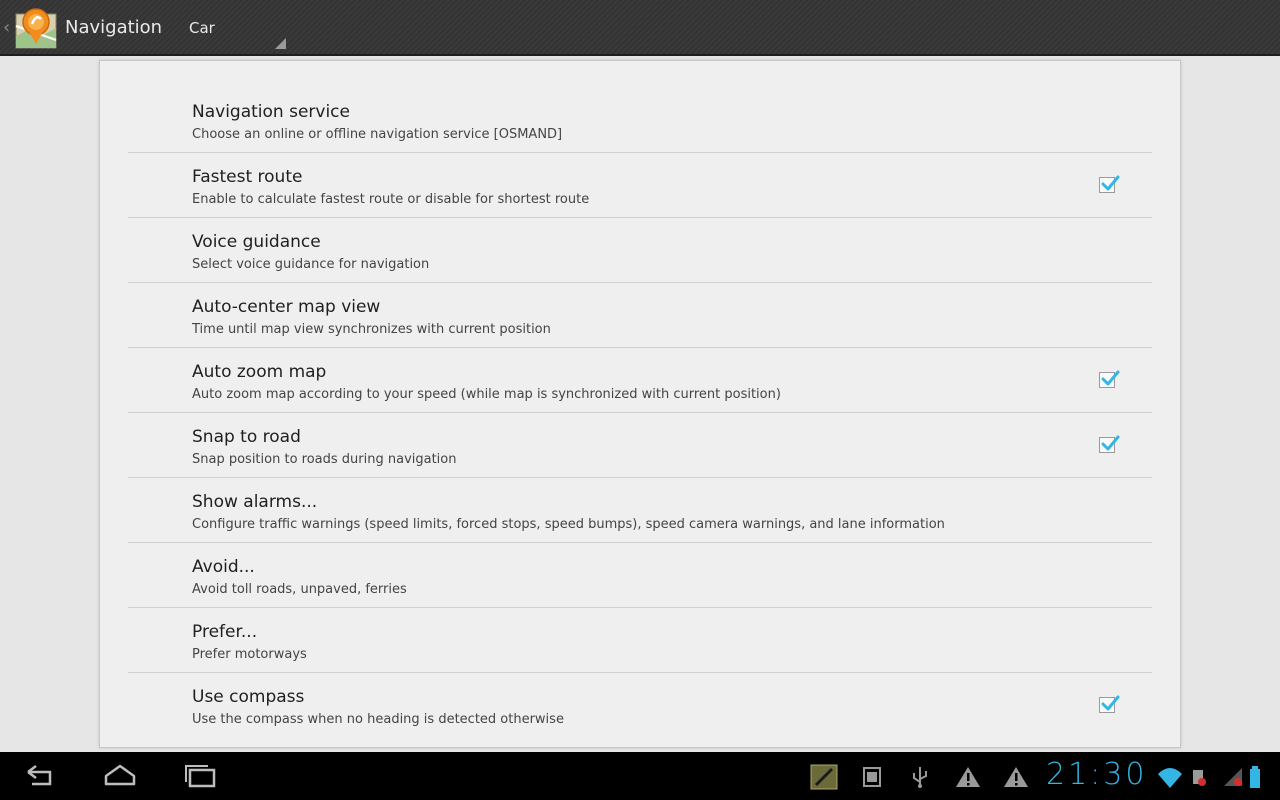  What do you see at coordinates (36, 28) in the screenshot?
I see `osmand-app-icon` at bounding box center [36, 28].